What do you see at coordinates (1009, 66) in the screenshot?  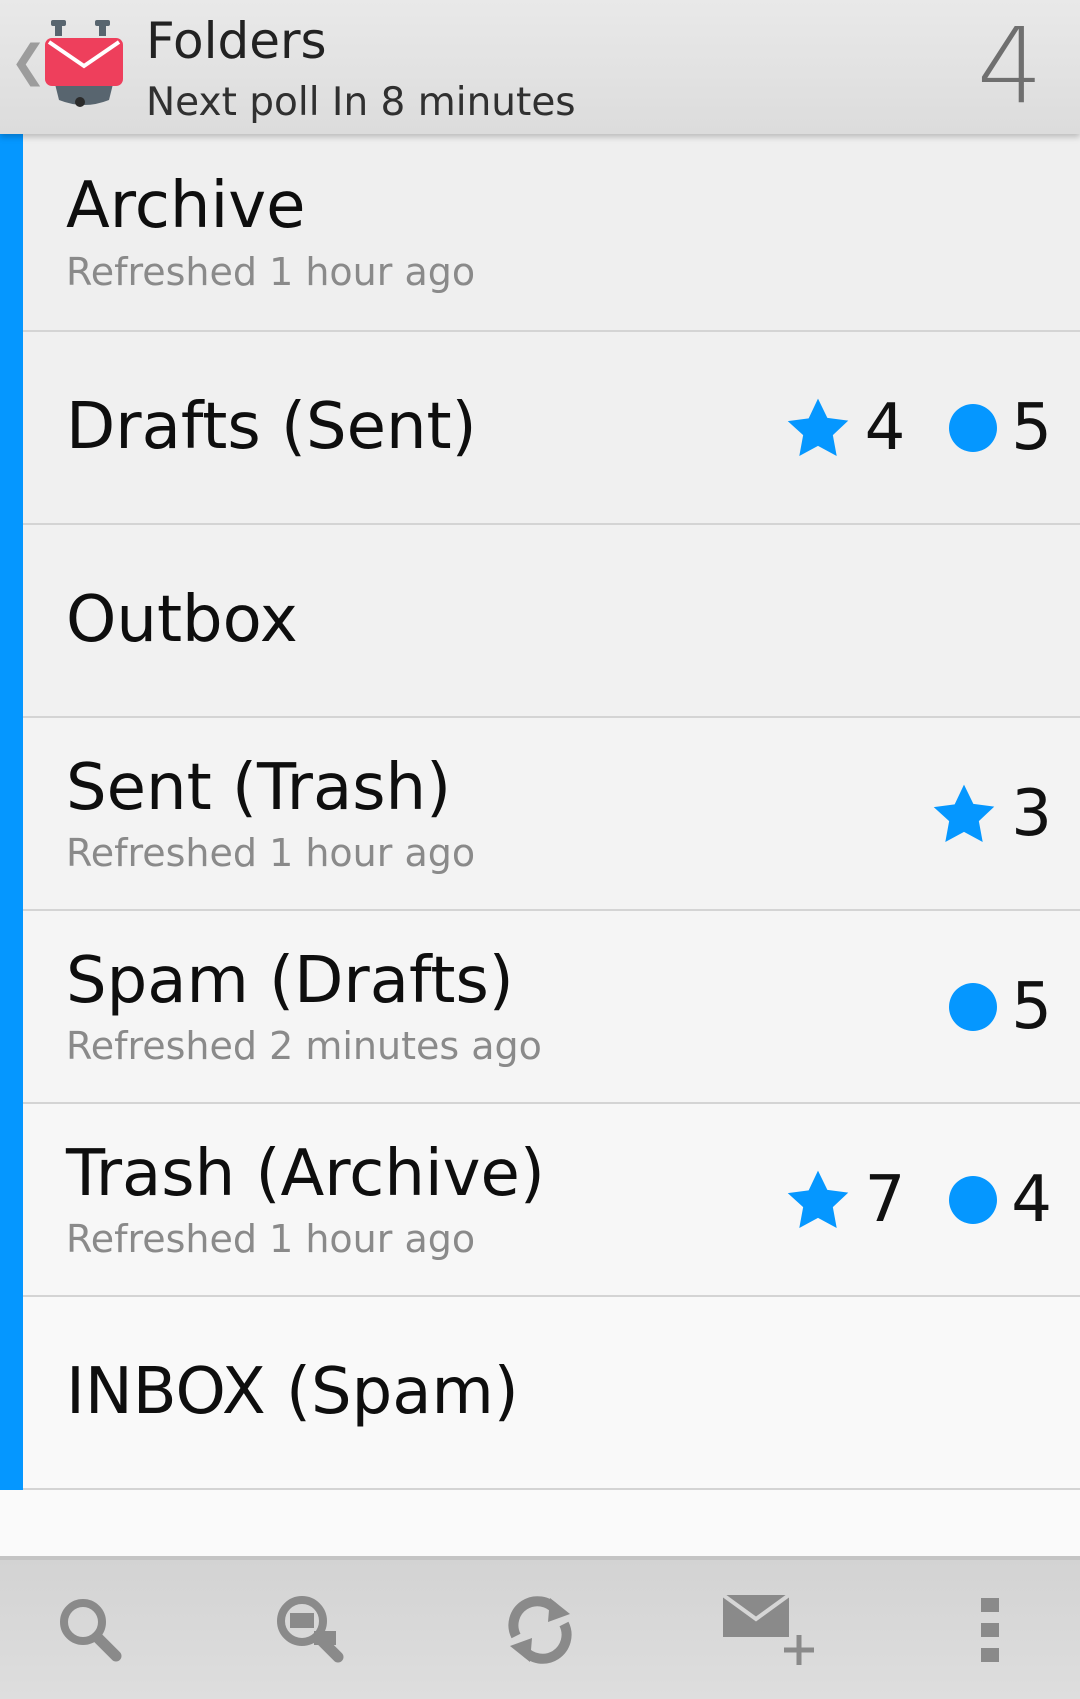 I see `unread-total-count: 4` at bounding box center [1009, 66].